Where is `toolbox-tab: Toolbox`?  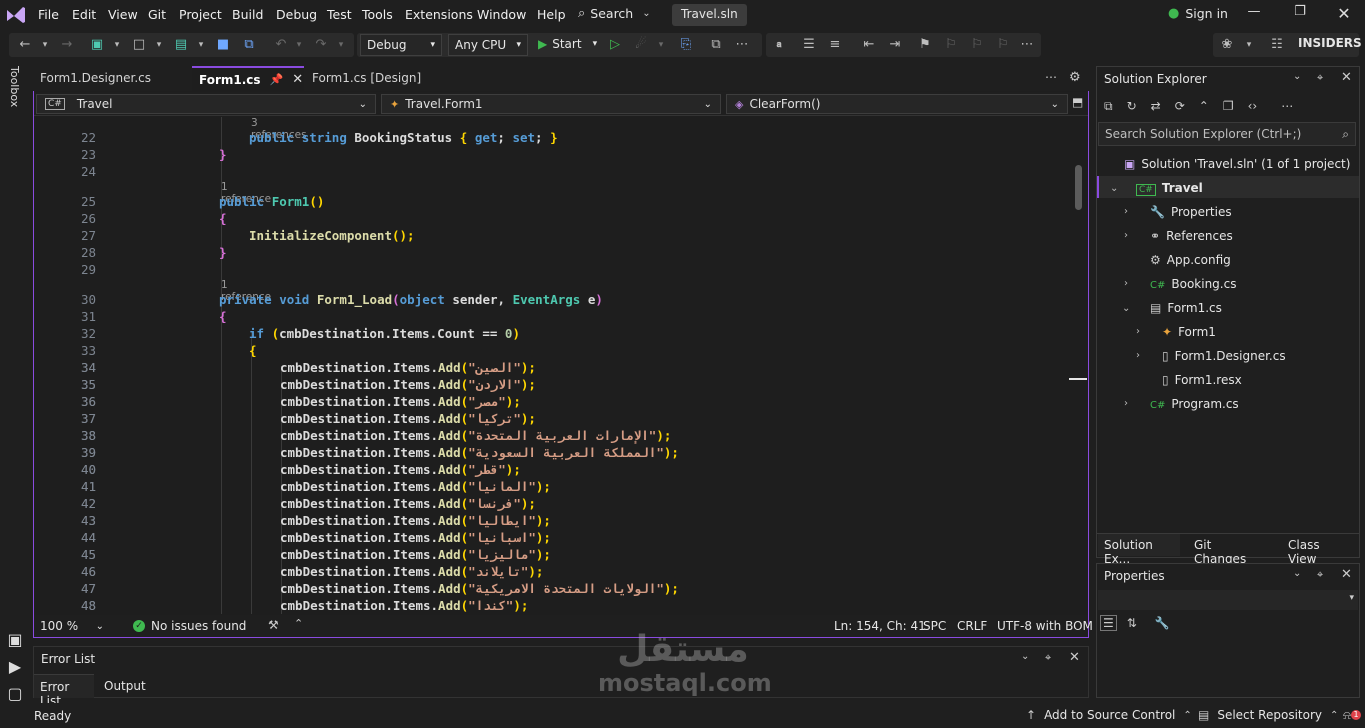
toolbox-tab: Toolbox is located at coordinates (14, 86).